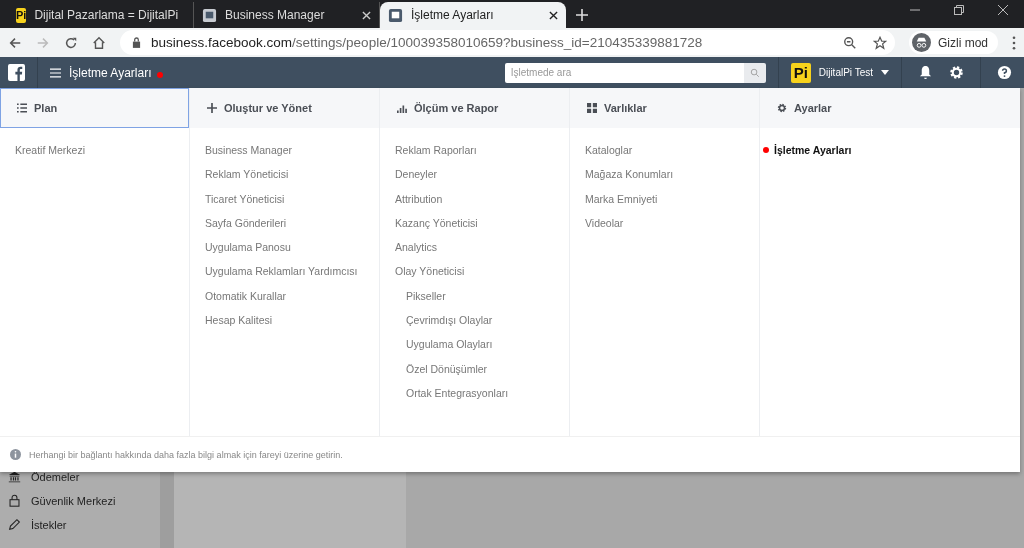 The image size is (1024, 548). I want to click on incognito-icon, so click(921, 42).